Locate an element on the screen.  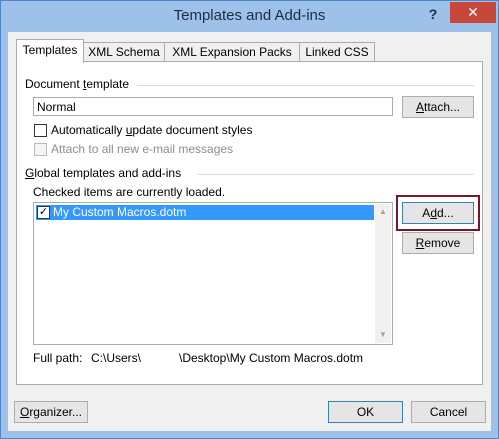
list-scrollbar: ▲ ▼ is located at coordinates (383, 273).